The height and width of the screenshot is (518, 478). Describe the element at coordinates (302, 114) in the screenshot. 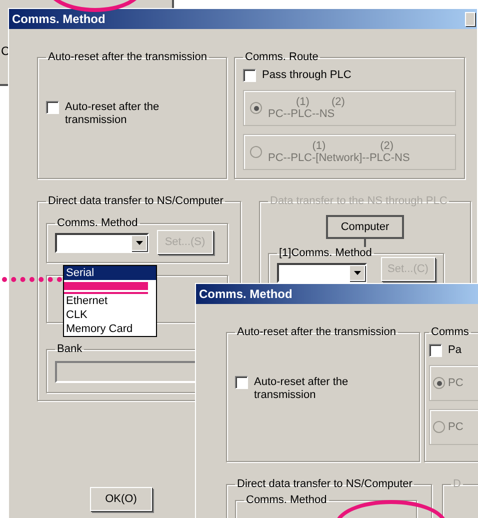

I see `route-path: PC--PLC--NS` at that location.